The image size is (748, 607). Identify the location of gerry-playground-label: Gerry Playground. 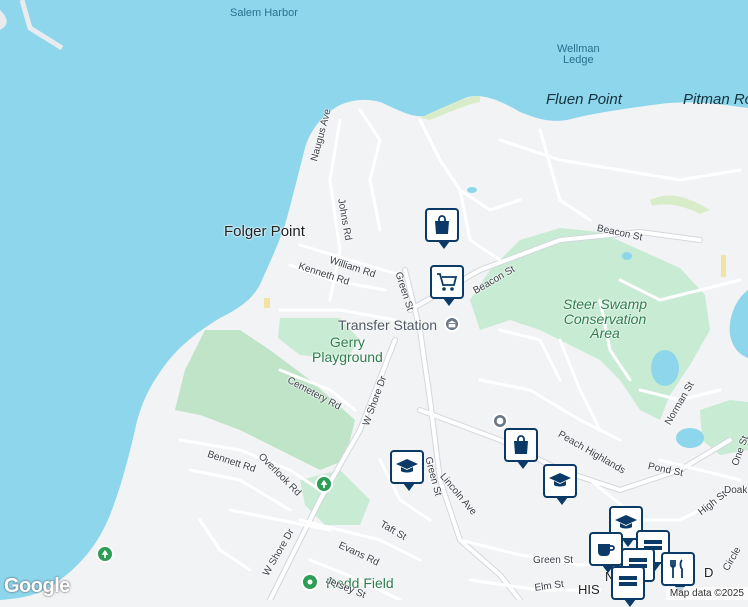
(347, 349).